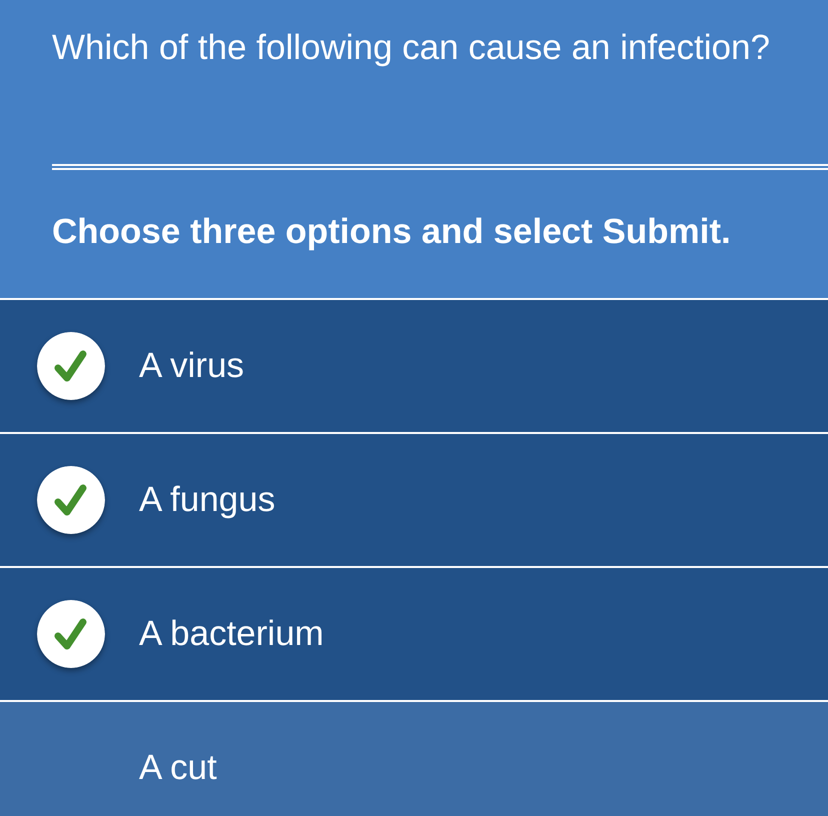  Describe the element at coordinates (392, 232) in the screenshot. I see `instruction-text: Choose three options and select Submit.` at that location.